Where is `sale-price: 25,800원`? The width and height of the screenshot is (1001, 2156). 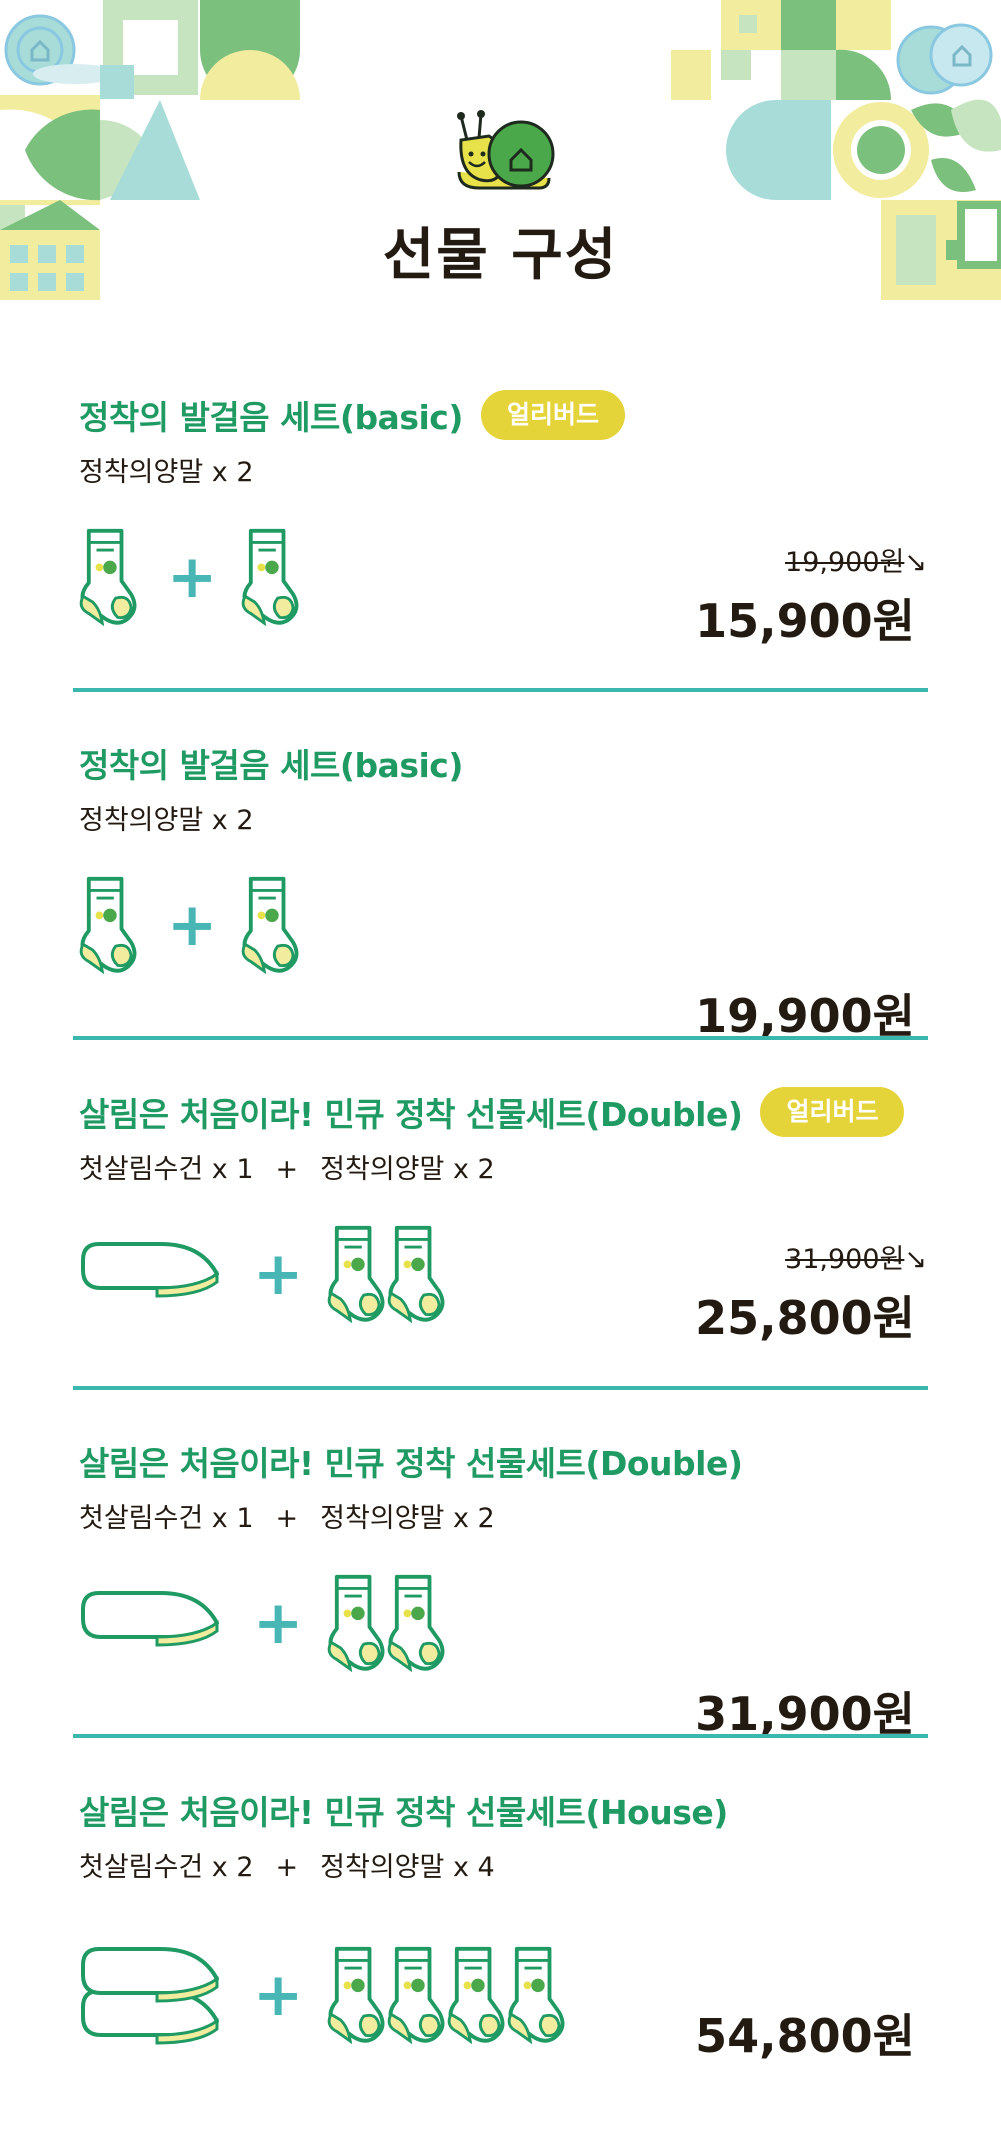
sale-price: 25,800원 is located at coordinates (805, 1318).